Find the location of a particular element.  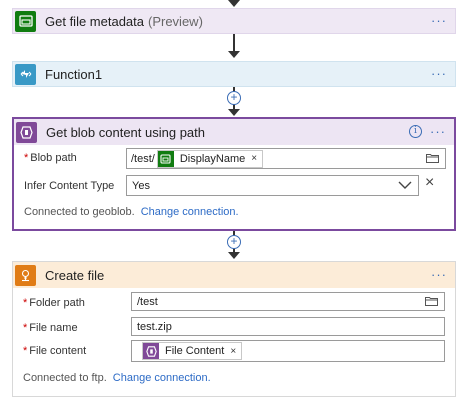

step-header: Get blob content using path i ··· is located at coordinates (234, 132).